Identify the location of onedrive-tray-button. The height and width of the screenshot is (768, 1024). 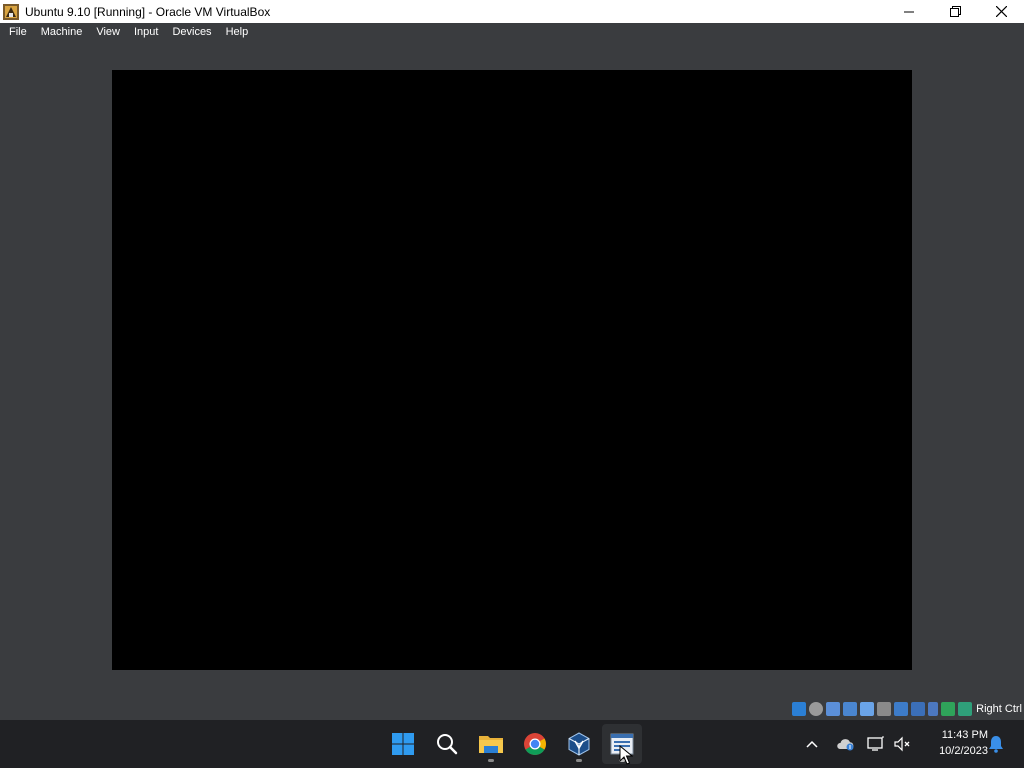
(845, 744).